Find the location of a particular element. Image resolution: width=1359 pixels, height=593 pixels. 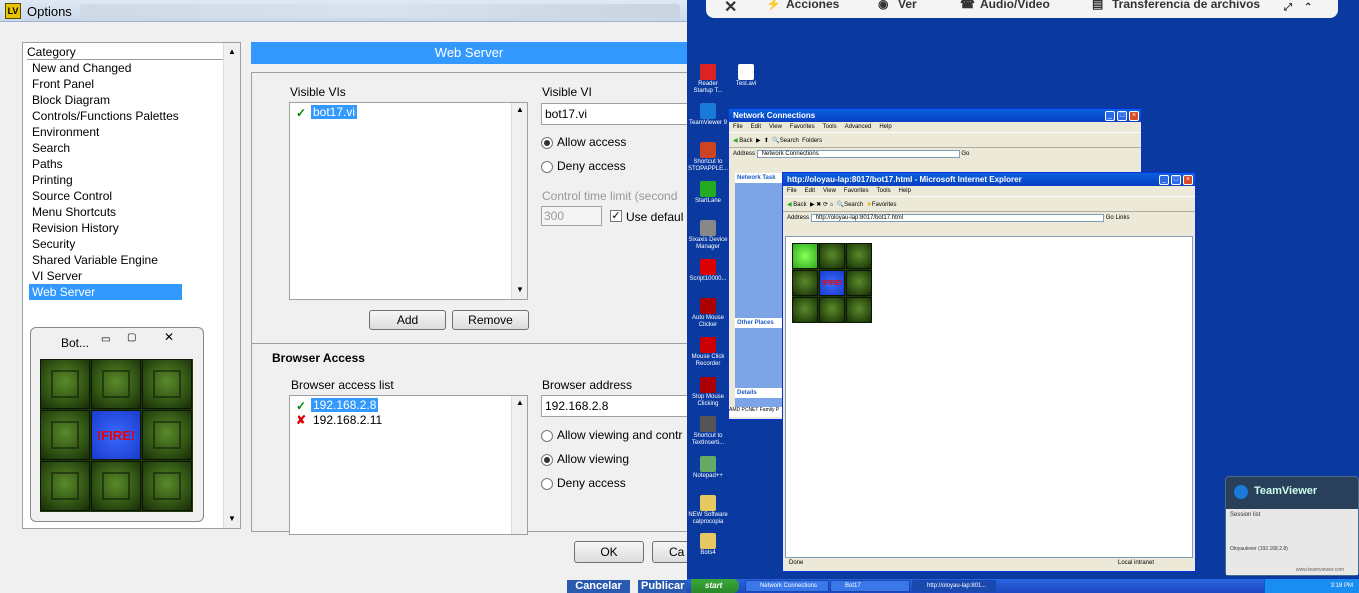

category-item: VI Server is located at coordinates (105, 276).